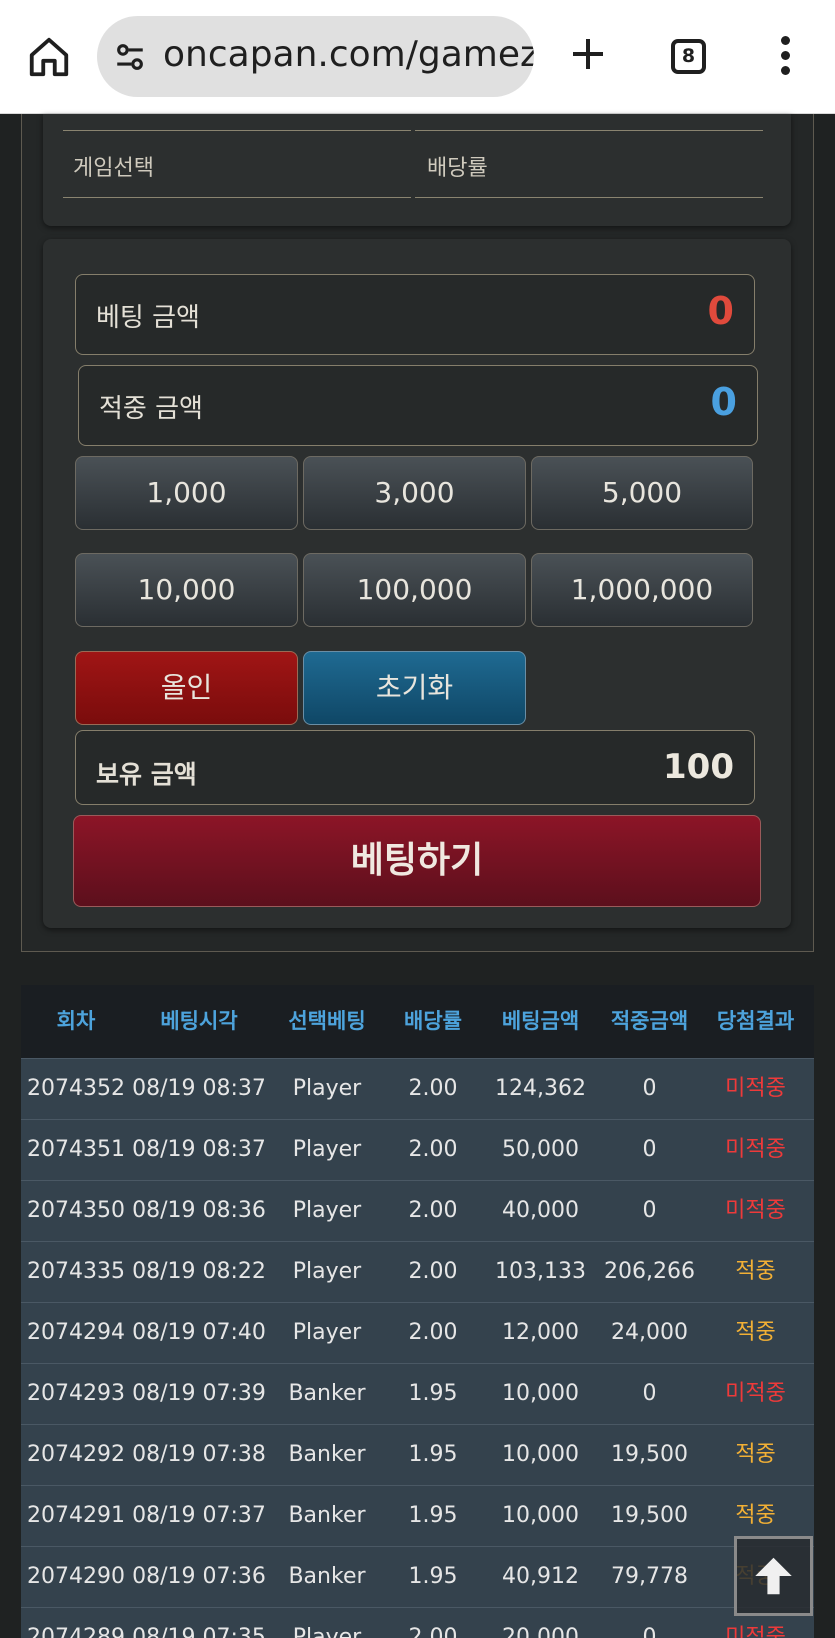 The image size is (835, 1638). I want to click on table-cell: 2074291, so click(76, 1515).